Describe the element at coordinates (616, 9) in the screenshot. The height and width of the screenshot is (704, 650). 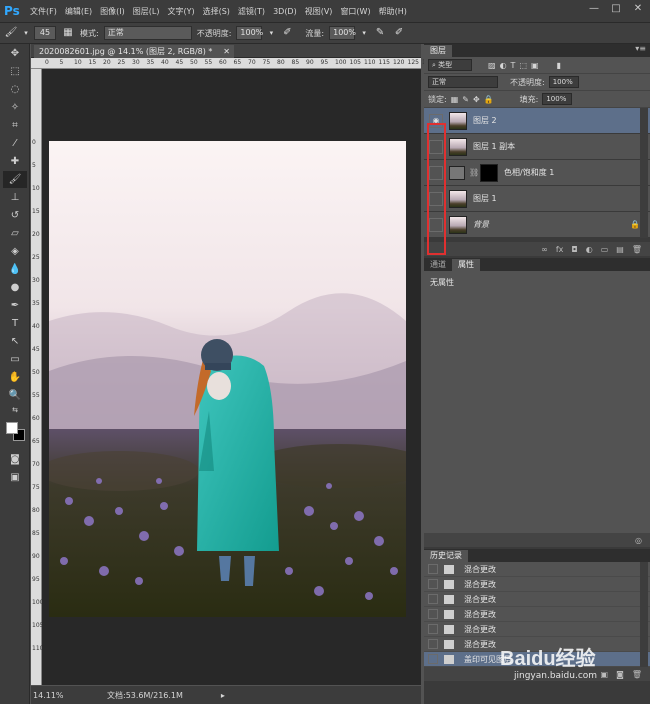
I see `maximize-button: □` at that location.